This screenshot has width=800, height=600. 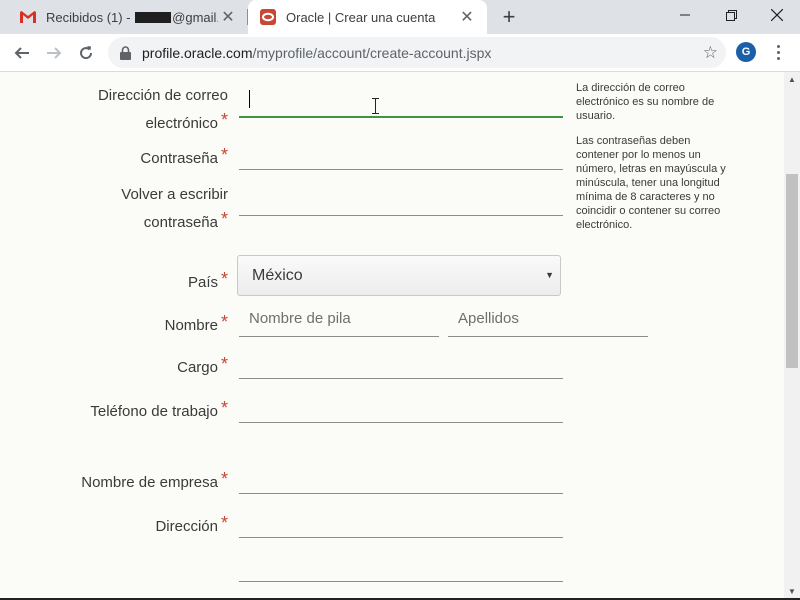 I want to click on country-selected-value: México, so click(x=277, y=275).